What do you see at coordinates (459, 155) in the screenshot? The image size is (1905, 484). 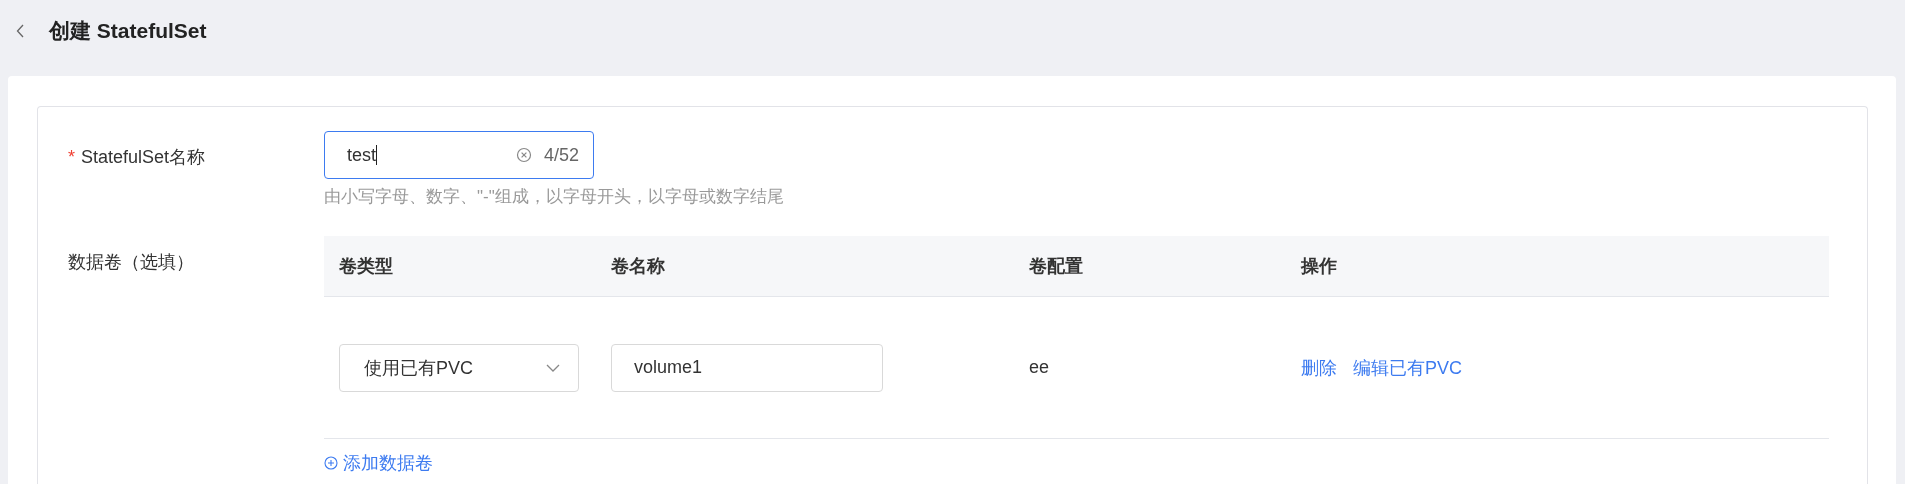 I see `name-input: test 4/52` at bounding box center [459, 155].